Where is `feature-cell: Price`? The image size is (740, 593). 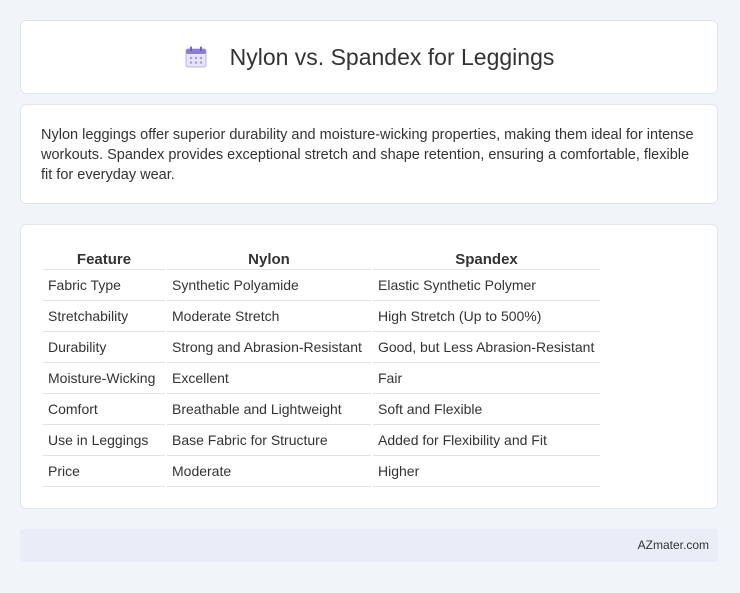
feature-cell: Price is located at coordinates (104, 471).